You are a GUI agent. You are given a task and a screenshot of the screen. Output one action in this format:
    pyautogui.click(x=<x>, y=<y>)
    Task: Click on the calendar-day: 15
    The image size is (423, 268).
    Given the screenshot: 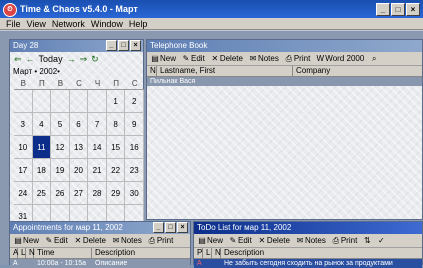 What is the action you would take?
    pyautogui.click(x=116, y=147)
    